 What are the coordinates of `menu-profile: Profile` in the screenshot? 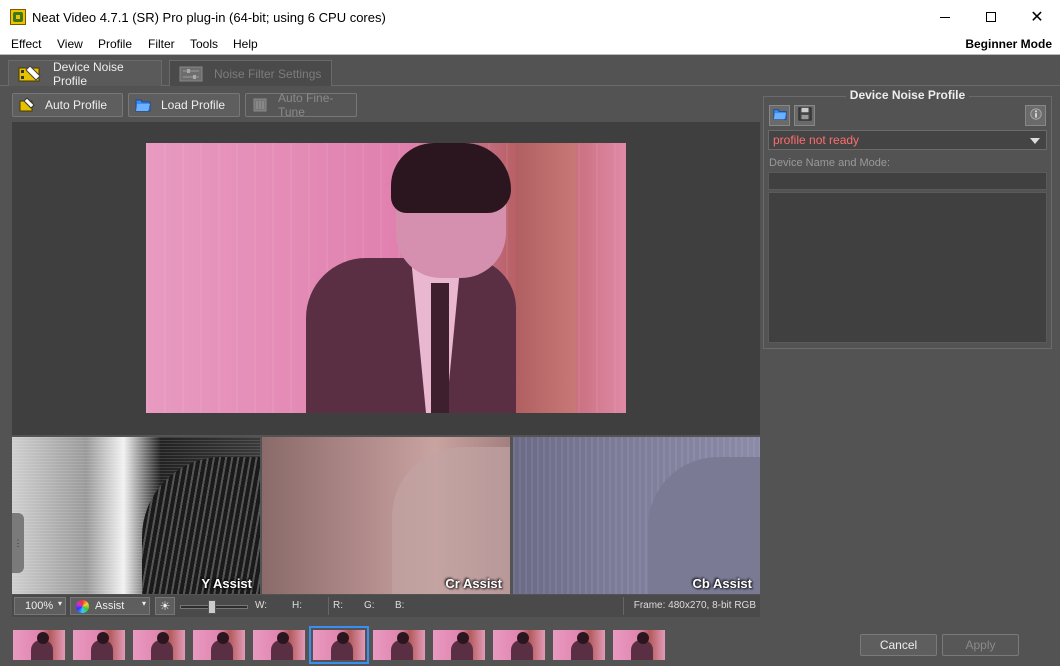 It's located at (115, 44).